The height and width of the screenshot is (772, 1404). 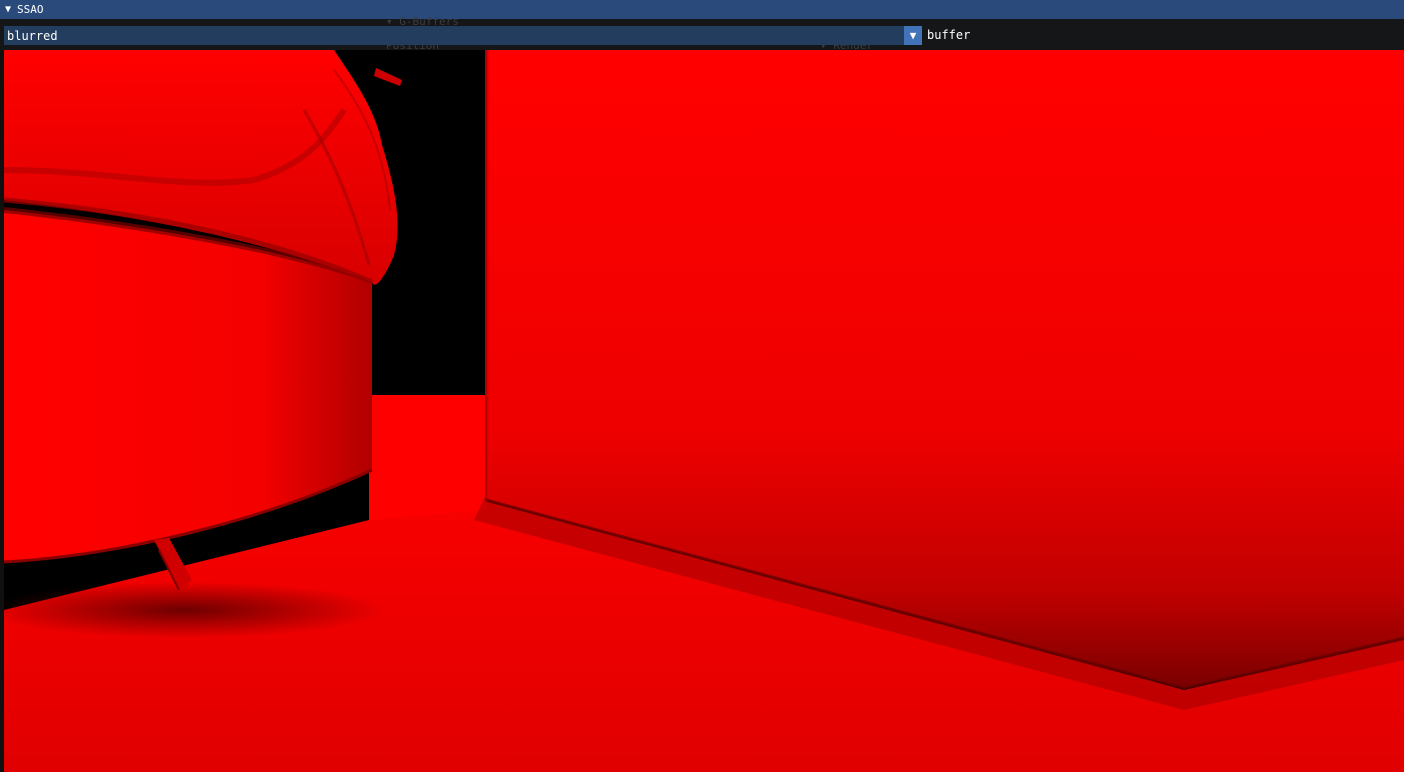 What do you see at coordinates (8, 9) in the screenshot?
I see `collapse-arrow-icon: ▼` at bounding box center [8, 9].